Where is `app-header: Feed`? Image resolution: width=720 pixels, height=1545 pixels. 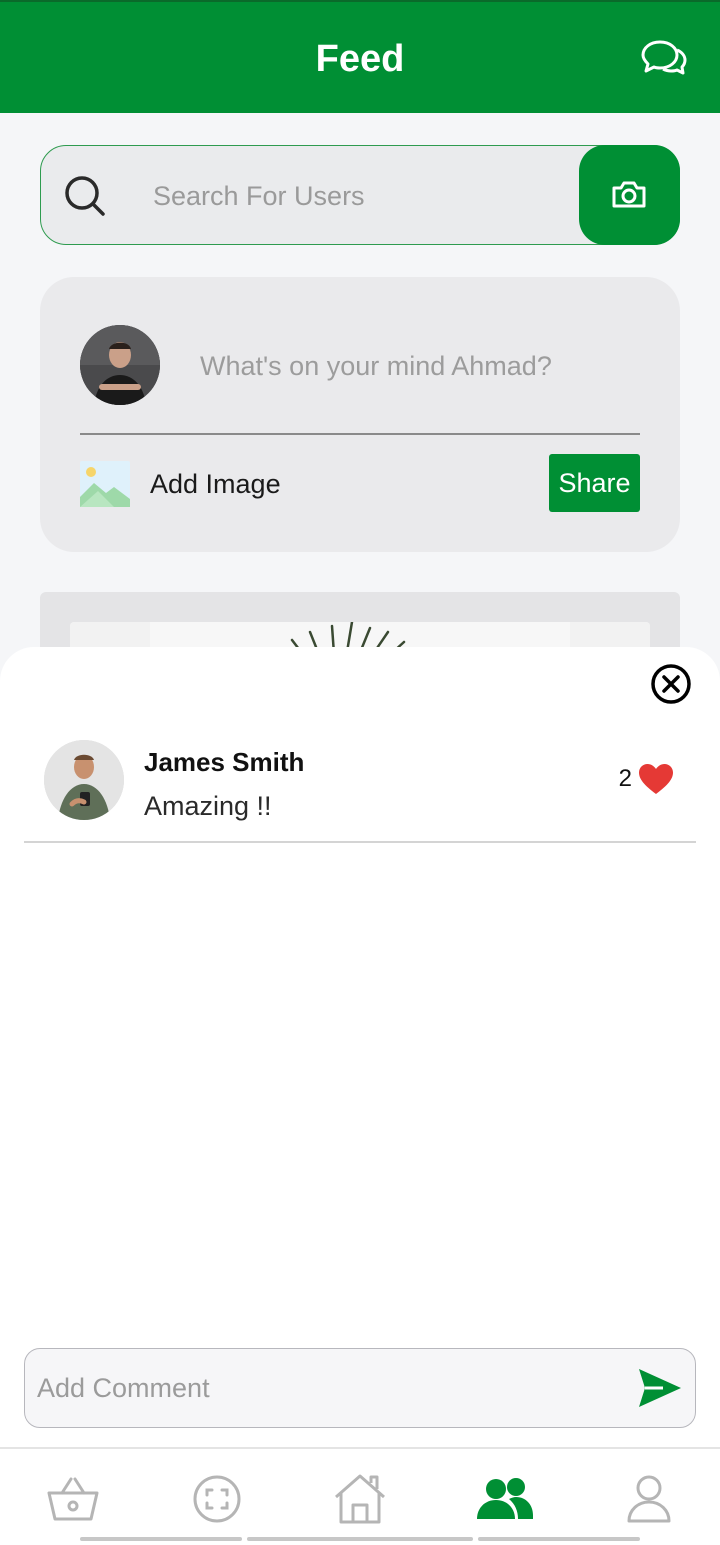 app-header: Feed is located at coordinates (360, 56).